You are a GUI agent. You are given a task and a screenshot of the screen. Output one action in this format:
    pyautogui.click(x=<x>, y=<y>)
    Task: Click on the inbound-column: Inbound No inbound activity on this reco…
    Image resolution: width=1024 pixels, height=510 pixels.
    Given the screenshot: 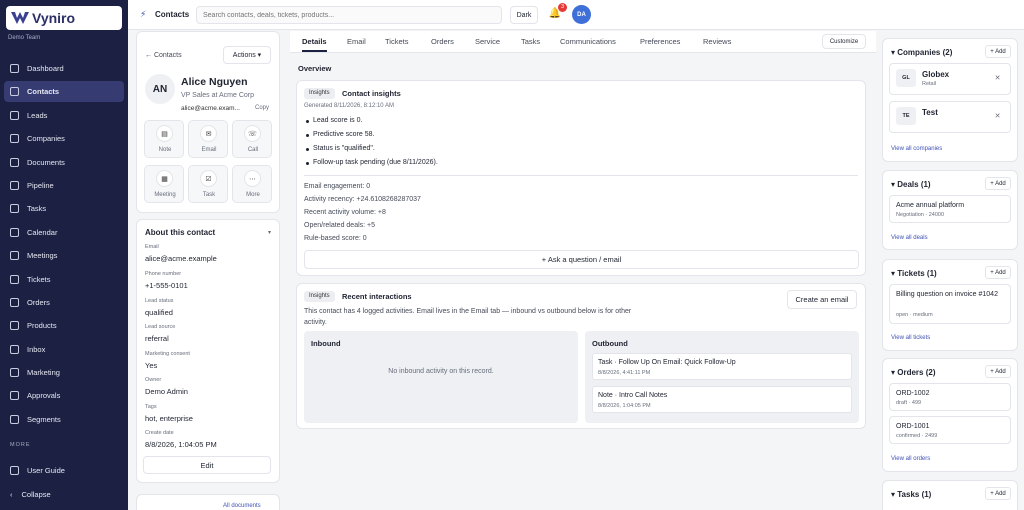 What is the action you would take?
    pyautogui.click(x=441, y=377)
    